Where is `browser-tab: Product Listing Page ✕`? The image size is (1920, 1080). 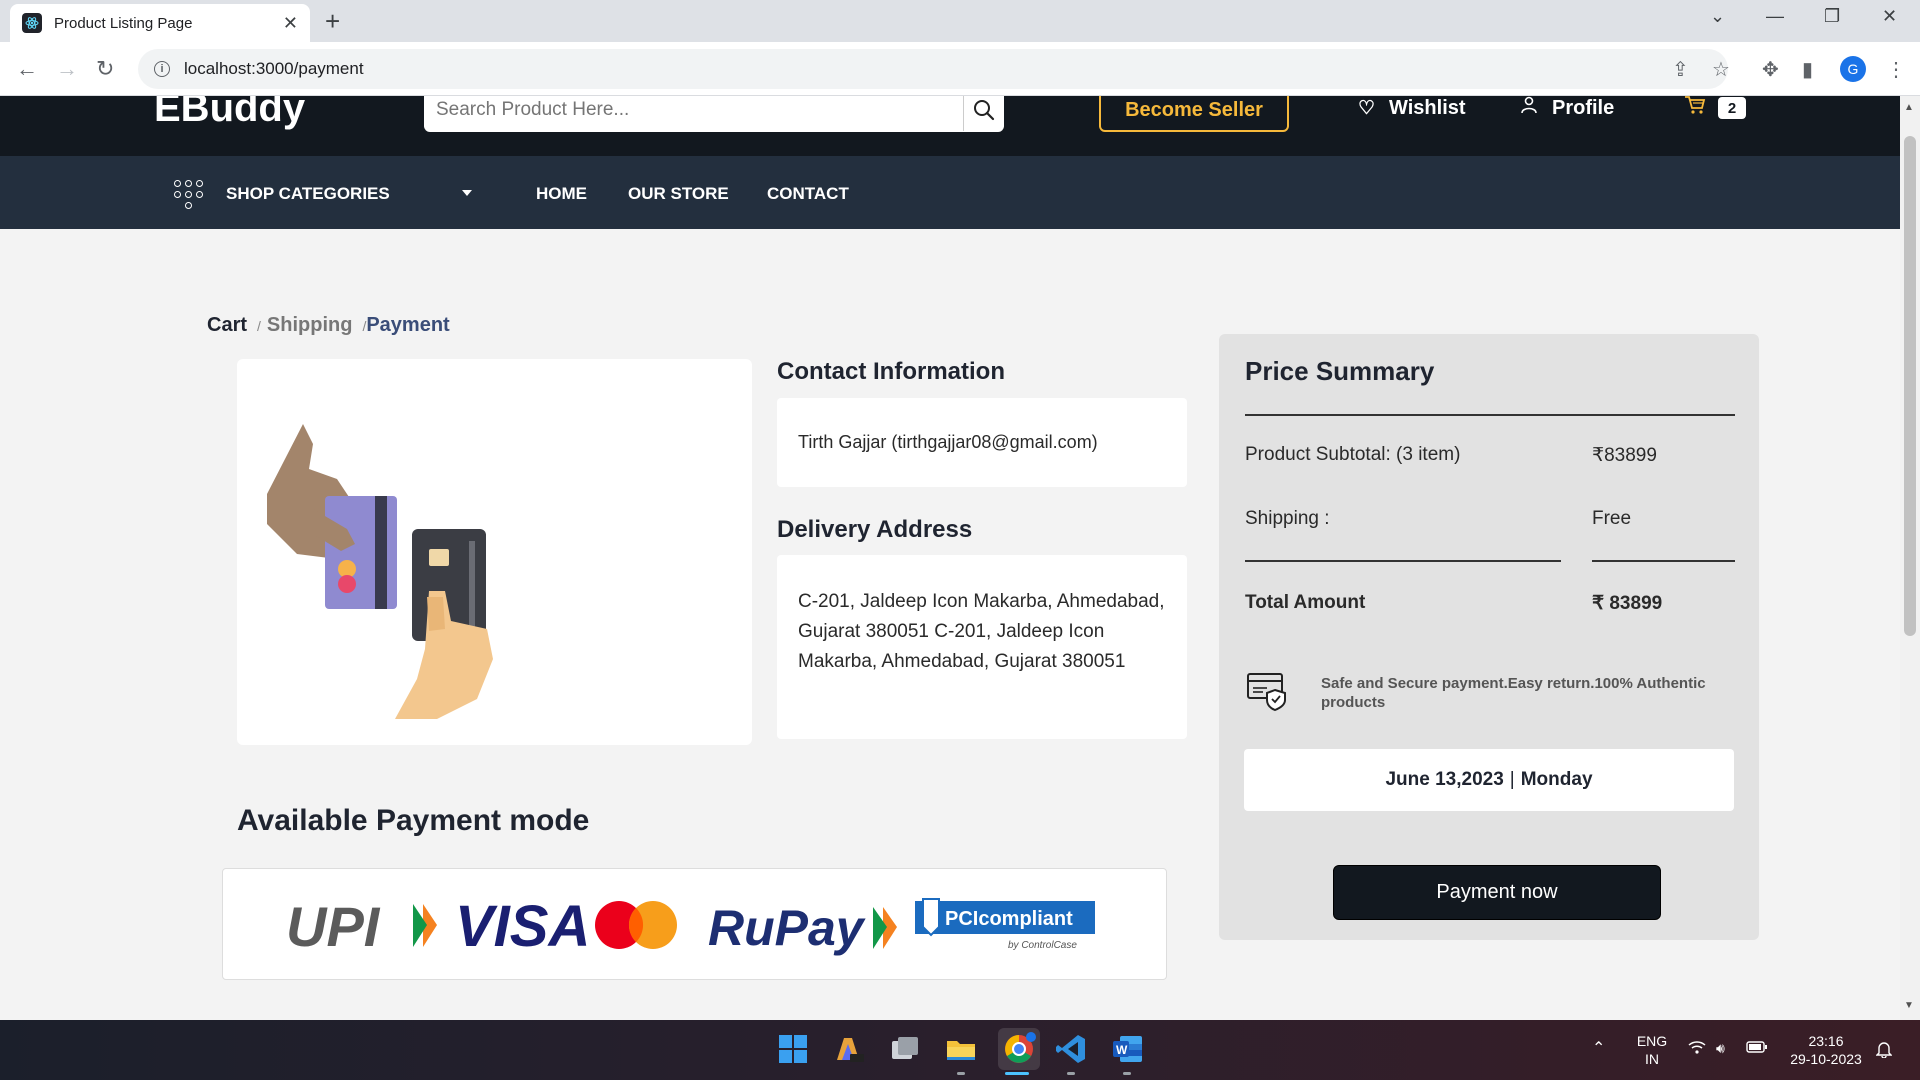
browser-tab: Product Listing Page ✕ is located at coordinates (160, 23).